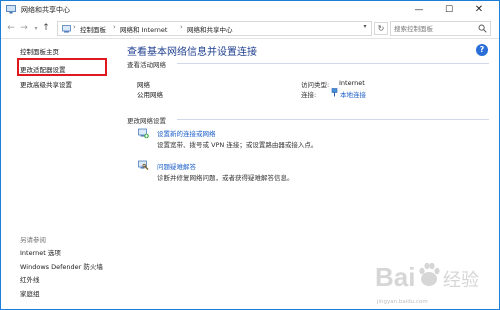  Describe the element at coordinates (186, 133) in the screenshot. I see `setup-new-connection-link: 设置新的连接或网络` at that location.